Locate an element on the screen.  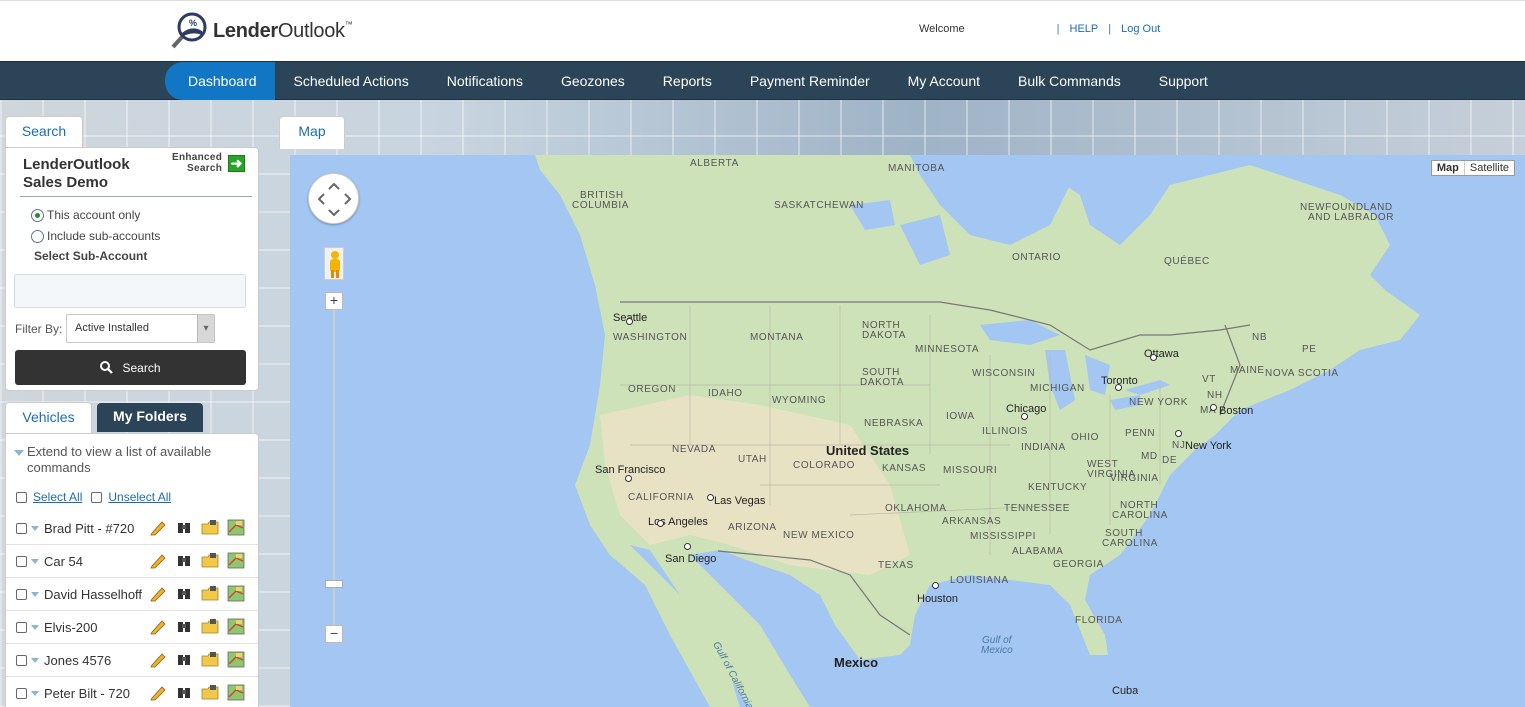
vehicle-row: Peter Bilt - 720 is located at coordinates (132, 692).